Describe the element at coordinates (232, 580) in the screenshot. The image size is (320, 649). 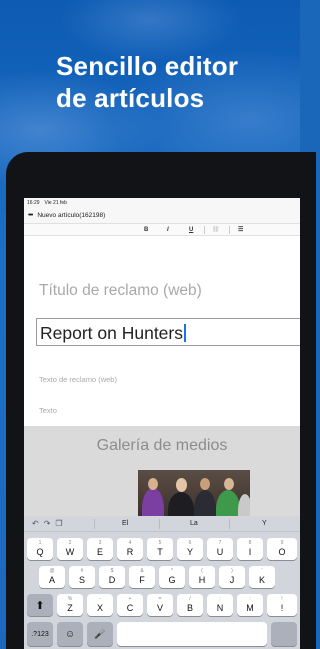
I see `key-label: J` at that location.